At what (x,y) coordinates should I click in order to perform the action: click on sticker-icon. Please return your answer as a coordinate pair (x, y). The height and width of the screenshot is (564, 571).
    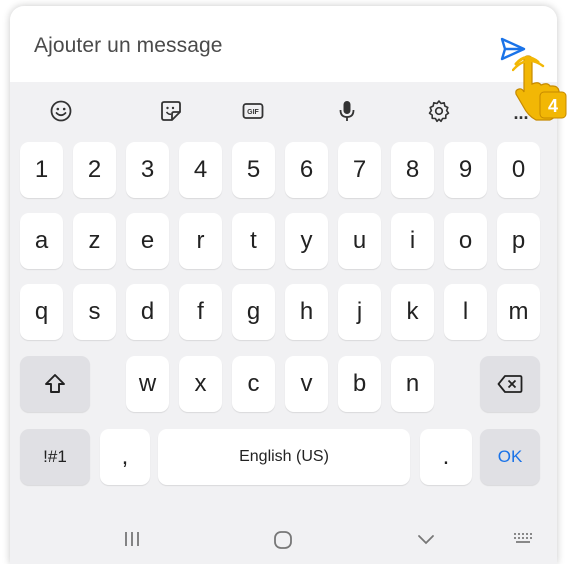
    Looking at the image, I should click on (171, 111).